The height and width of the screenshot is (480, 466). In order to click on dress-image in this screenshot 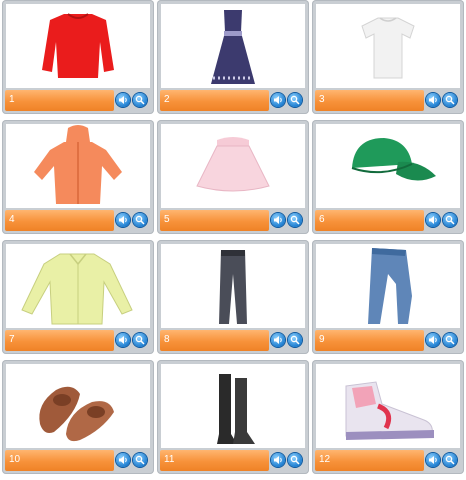, I will do `click(233, 46)`.